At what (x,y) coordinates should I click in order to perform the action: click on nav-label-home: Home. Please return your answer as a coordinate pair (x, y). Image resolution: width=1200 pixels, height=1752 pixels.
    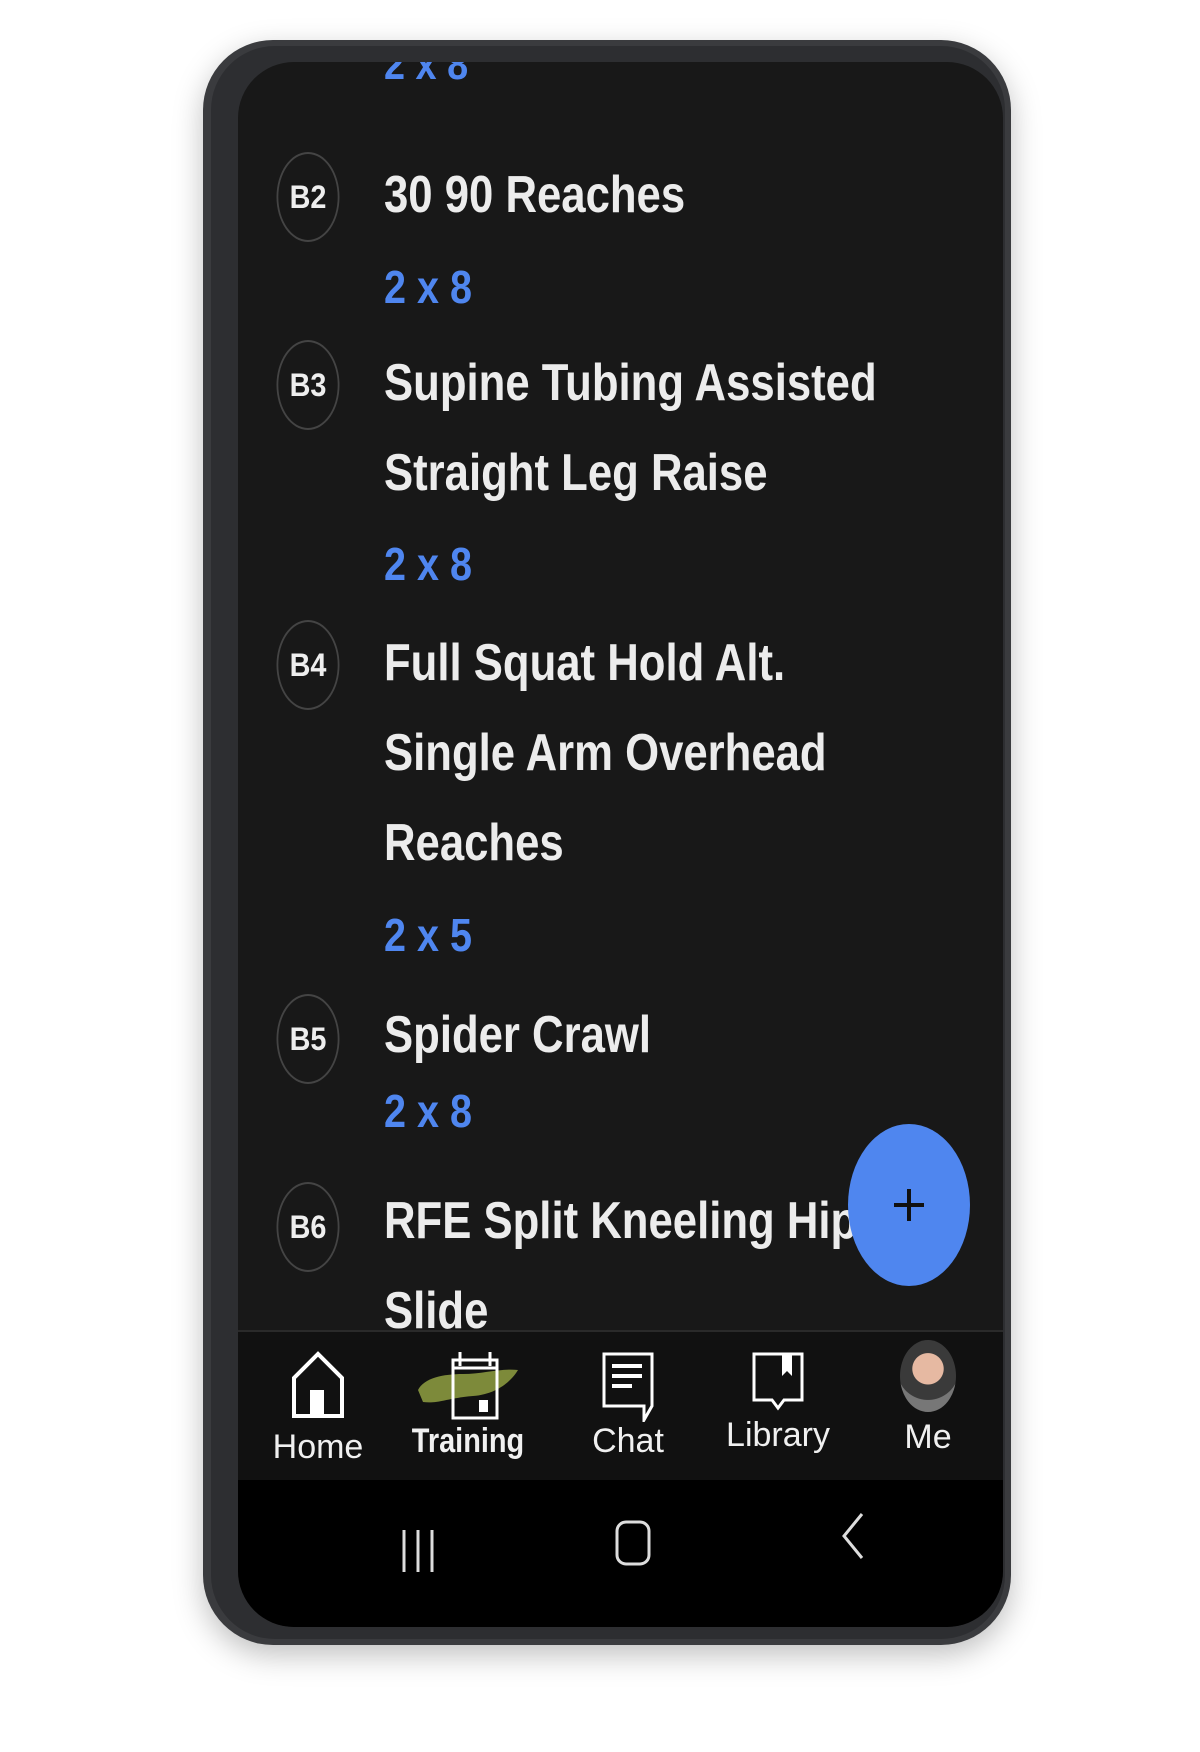
    Looking at the image, I should click on (318, 1447).